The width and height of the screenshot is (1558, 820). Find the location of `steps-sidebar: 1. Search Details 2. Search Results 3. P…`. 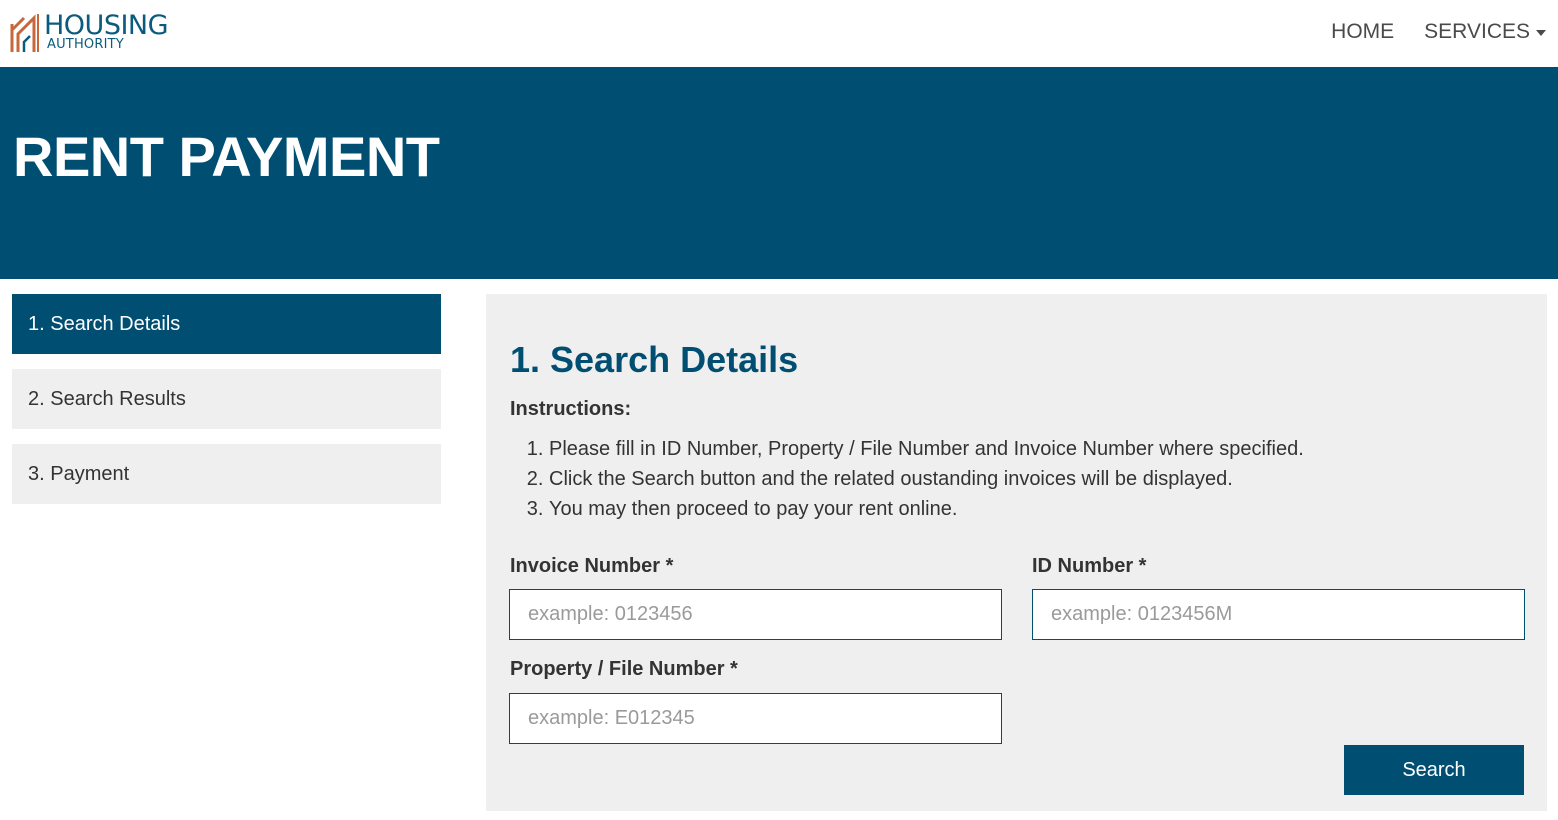

steps-sidebar: 1. Search Details 2. Search Results 3. P… is located at coordinates (226, 406).